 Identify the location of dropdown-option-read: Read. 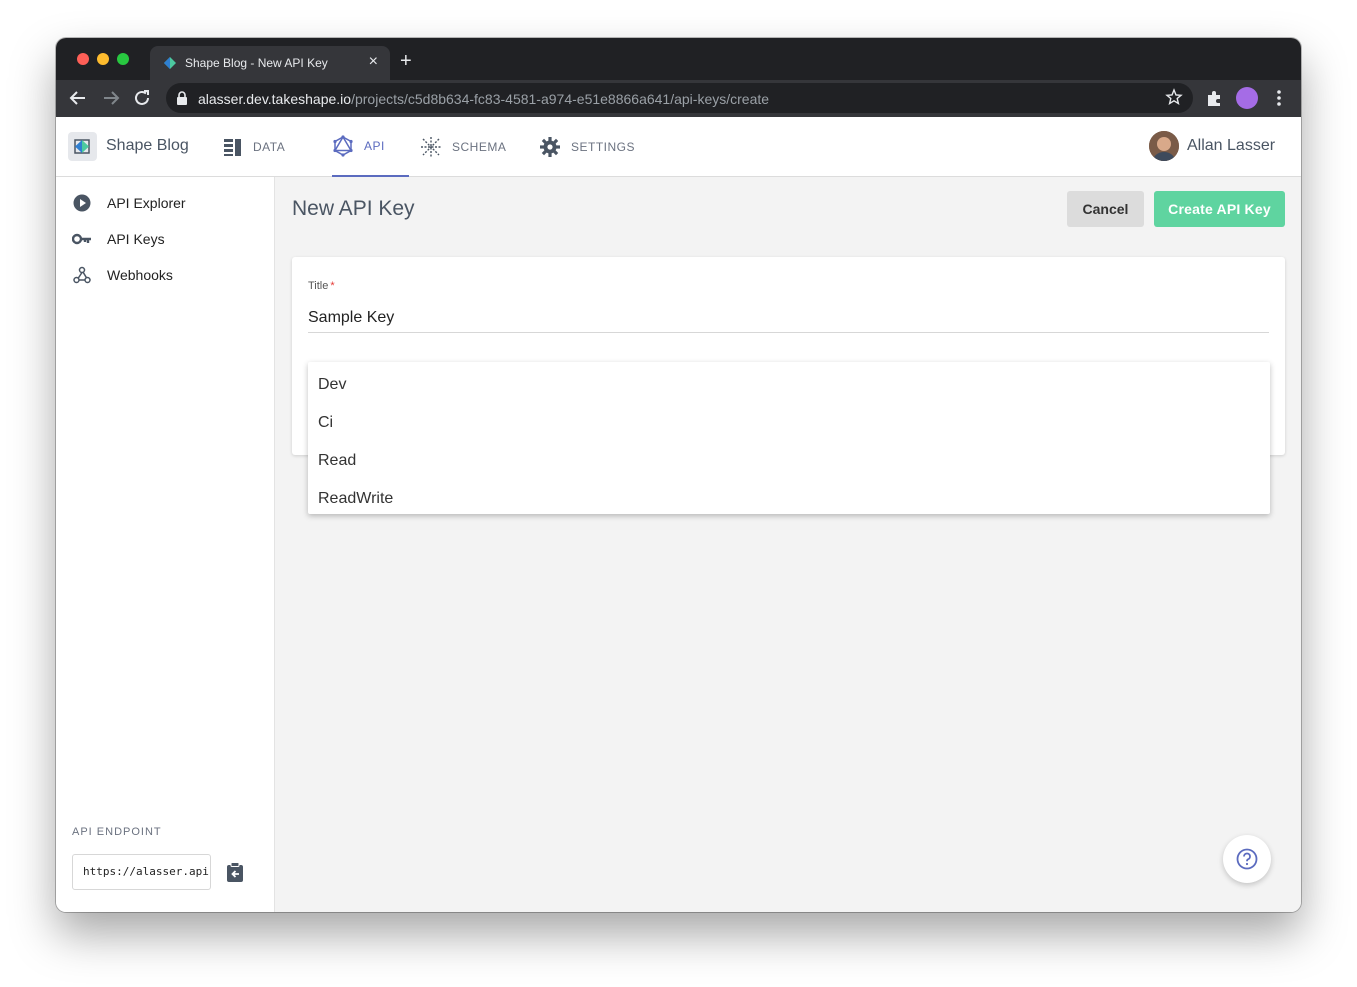
(789, 461).